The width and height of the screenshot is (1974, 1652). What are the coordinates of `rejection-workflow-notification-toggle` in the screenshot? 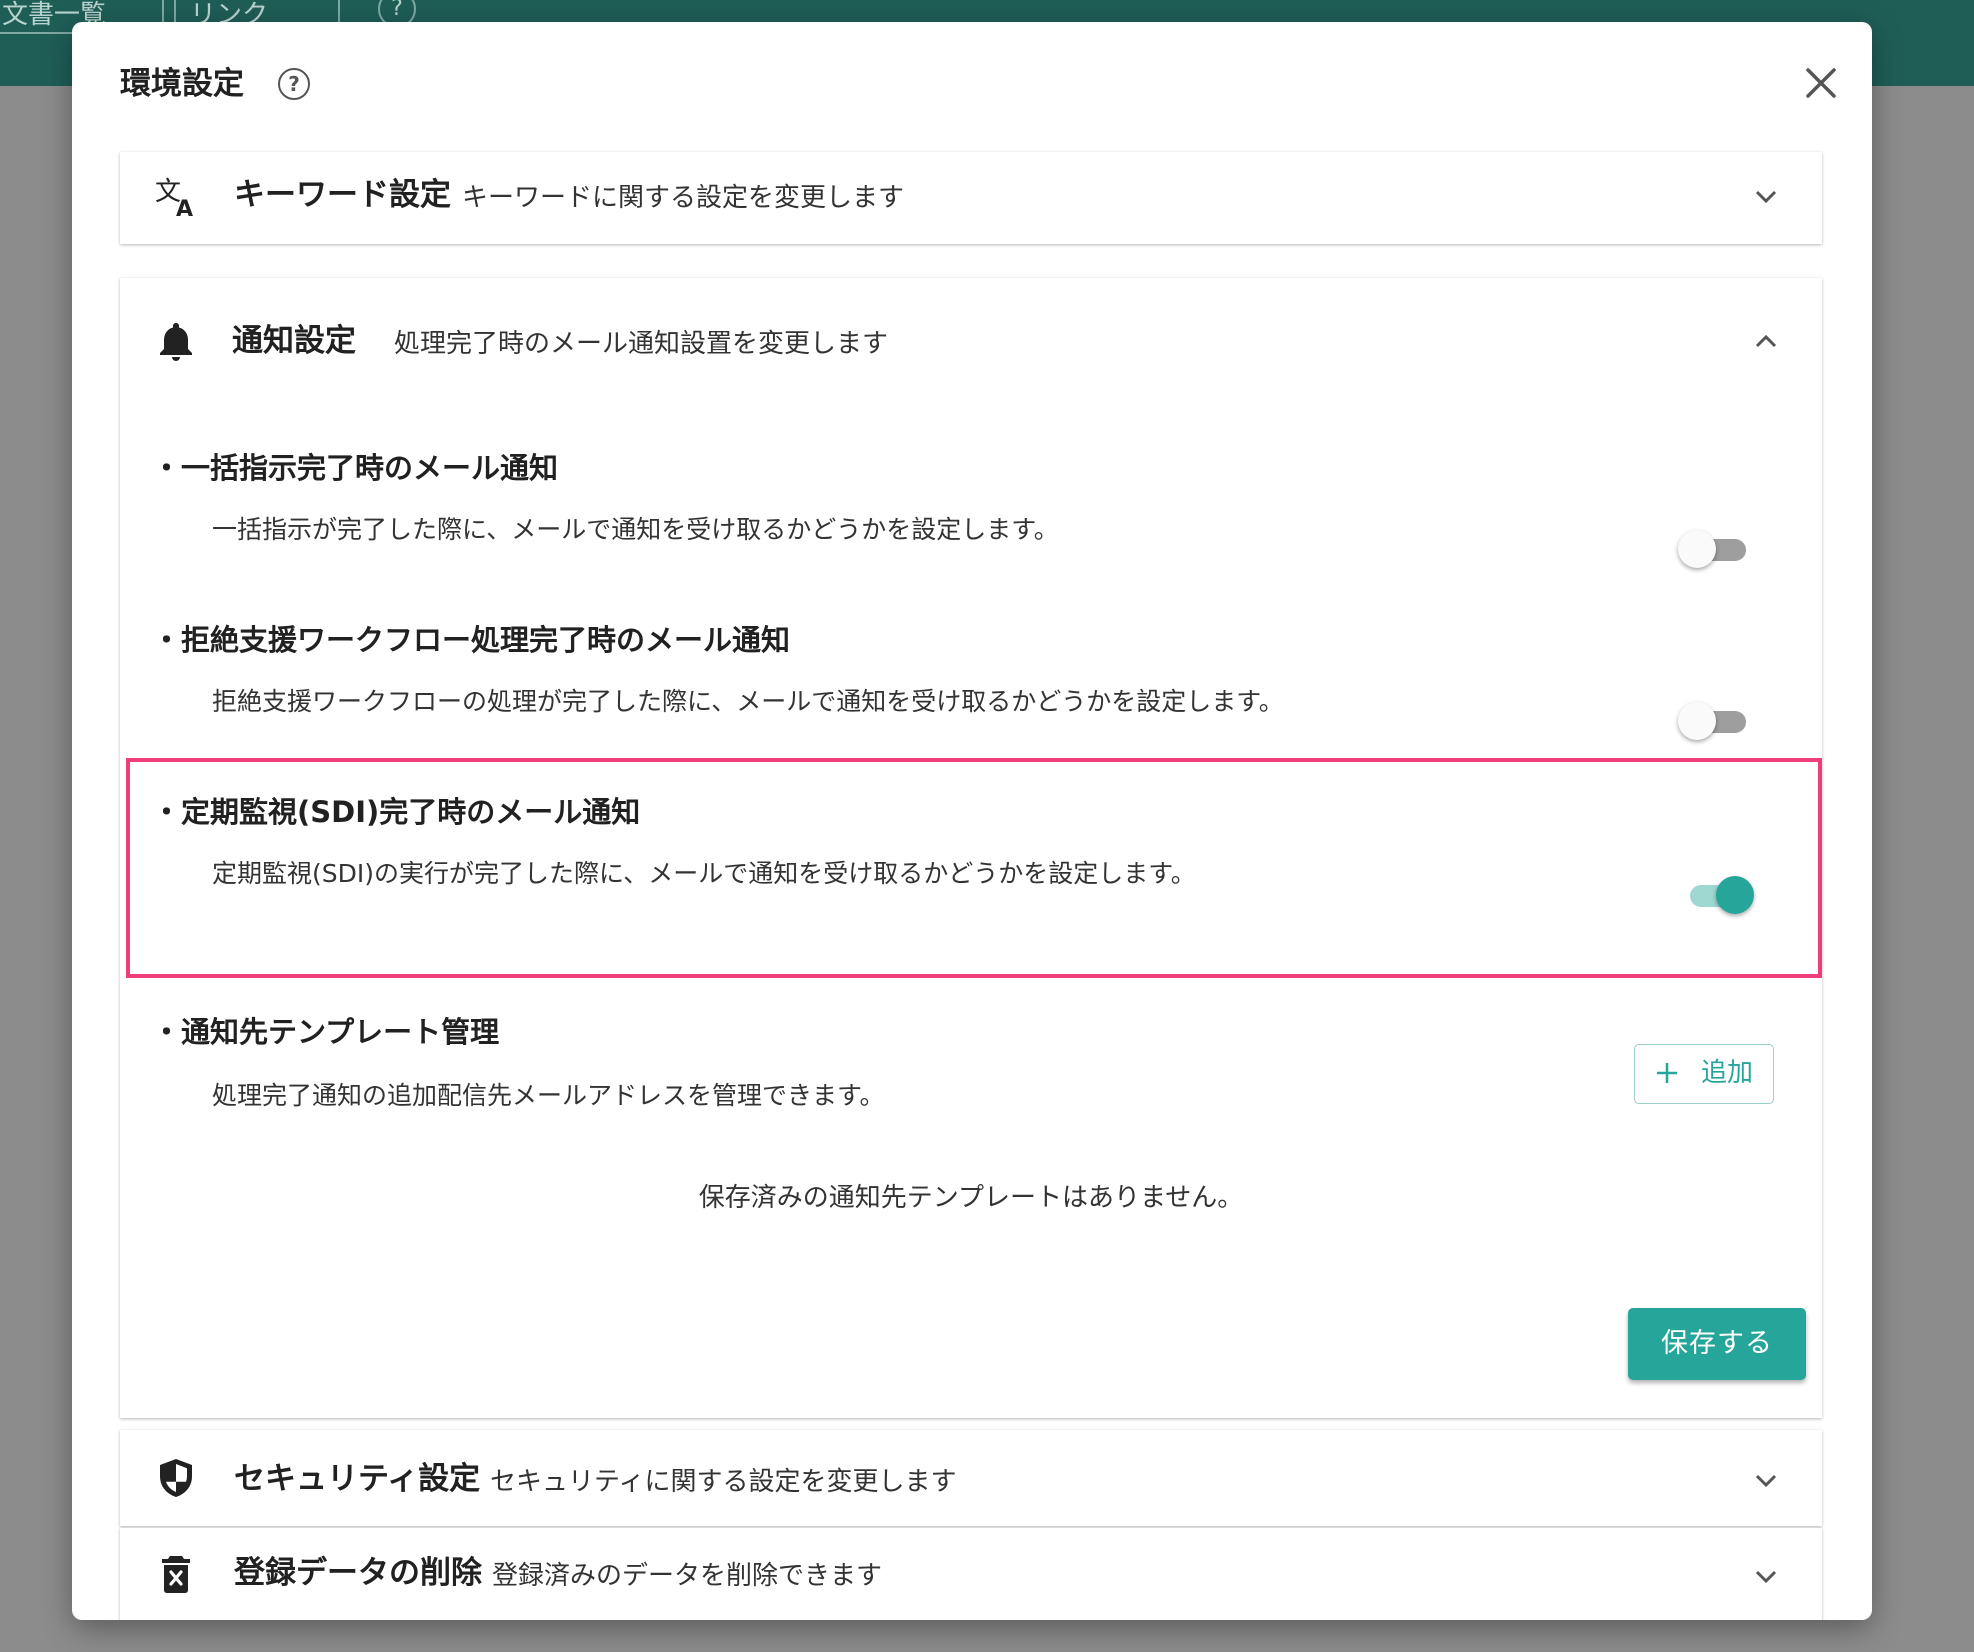 It's located at (1714, 720).